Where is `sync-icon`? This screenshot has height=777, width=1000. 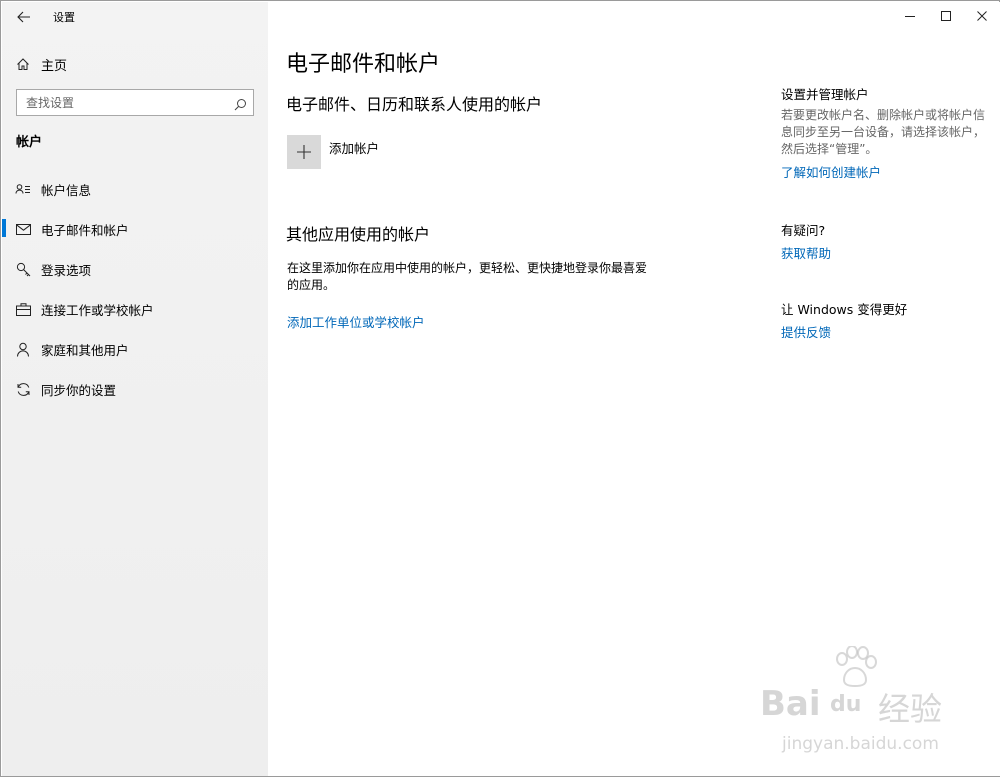
sync-icon is located at coordinates (23, 389).